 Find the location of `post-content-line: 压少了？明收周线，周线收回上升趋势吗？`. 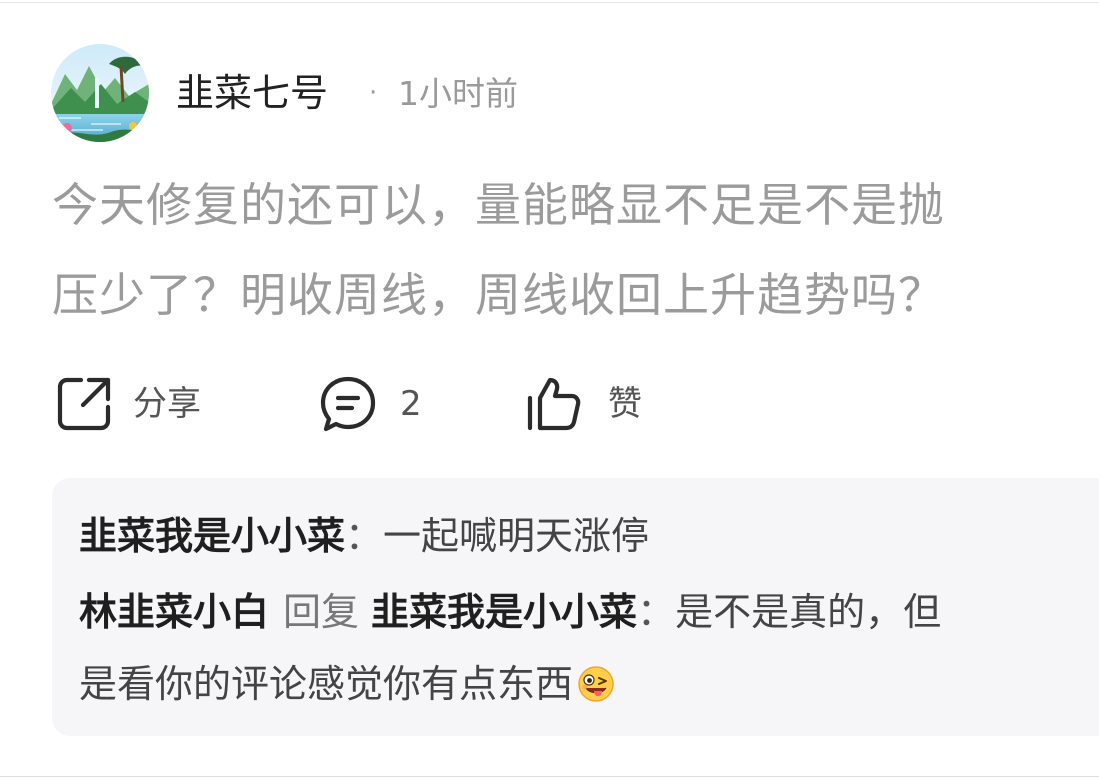

post-content-line: 压少了？明收周线，周线收回上升趋势吗？ is located at coordinates (498, 295).